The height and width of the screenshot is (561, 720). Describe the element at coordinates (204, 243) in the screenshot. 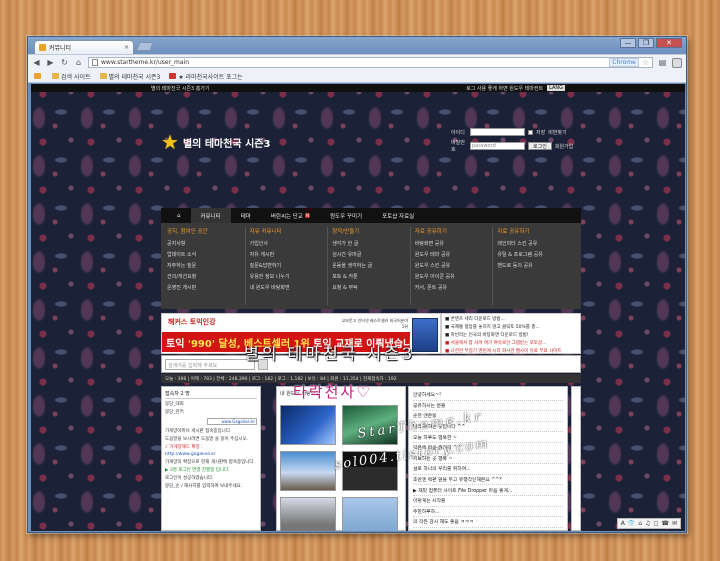

I see `menu-item: 공지사항` at that location.